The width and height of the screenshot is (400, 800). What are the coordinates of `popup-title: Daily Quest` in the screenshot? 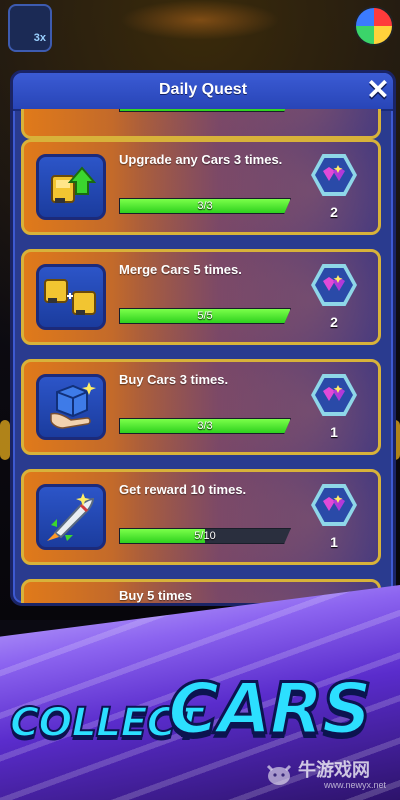 It's located at (203, 89).